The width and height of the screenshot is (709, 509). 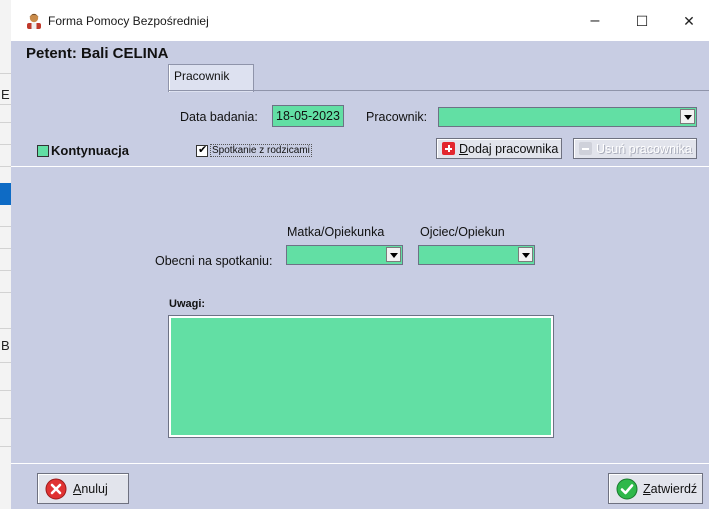 What do you see at coordinates (360, 463) in the screenshot?
I see `footer-separator` at bounding box center [360, 463].